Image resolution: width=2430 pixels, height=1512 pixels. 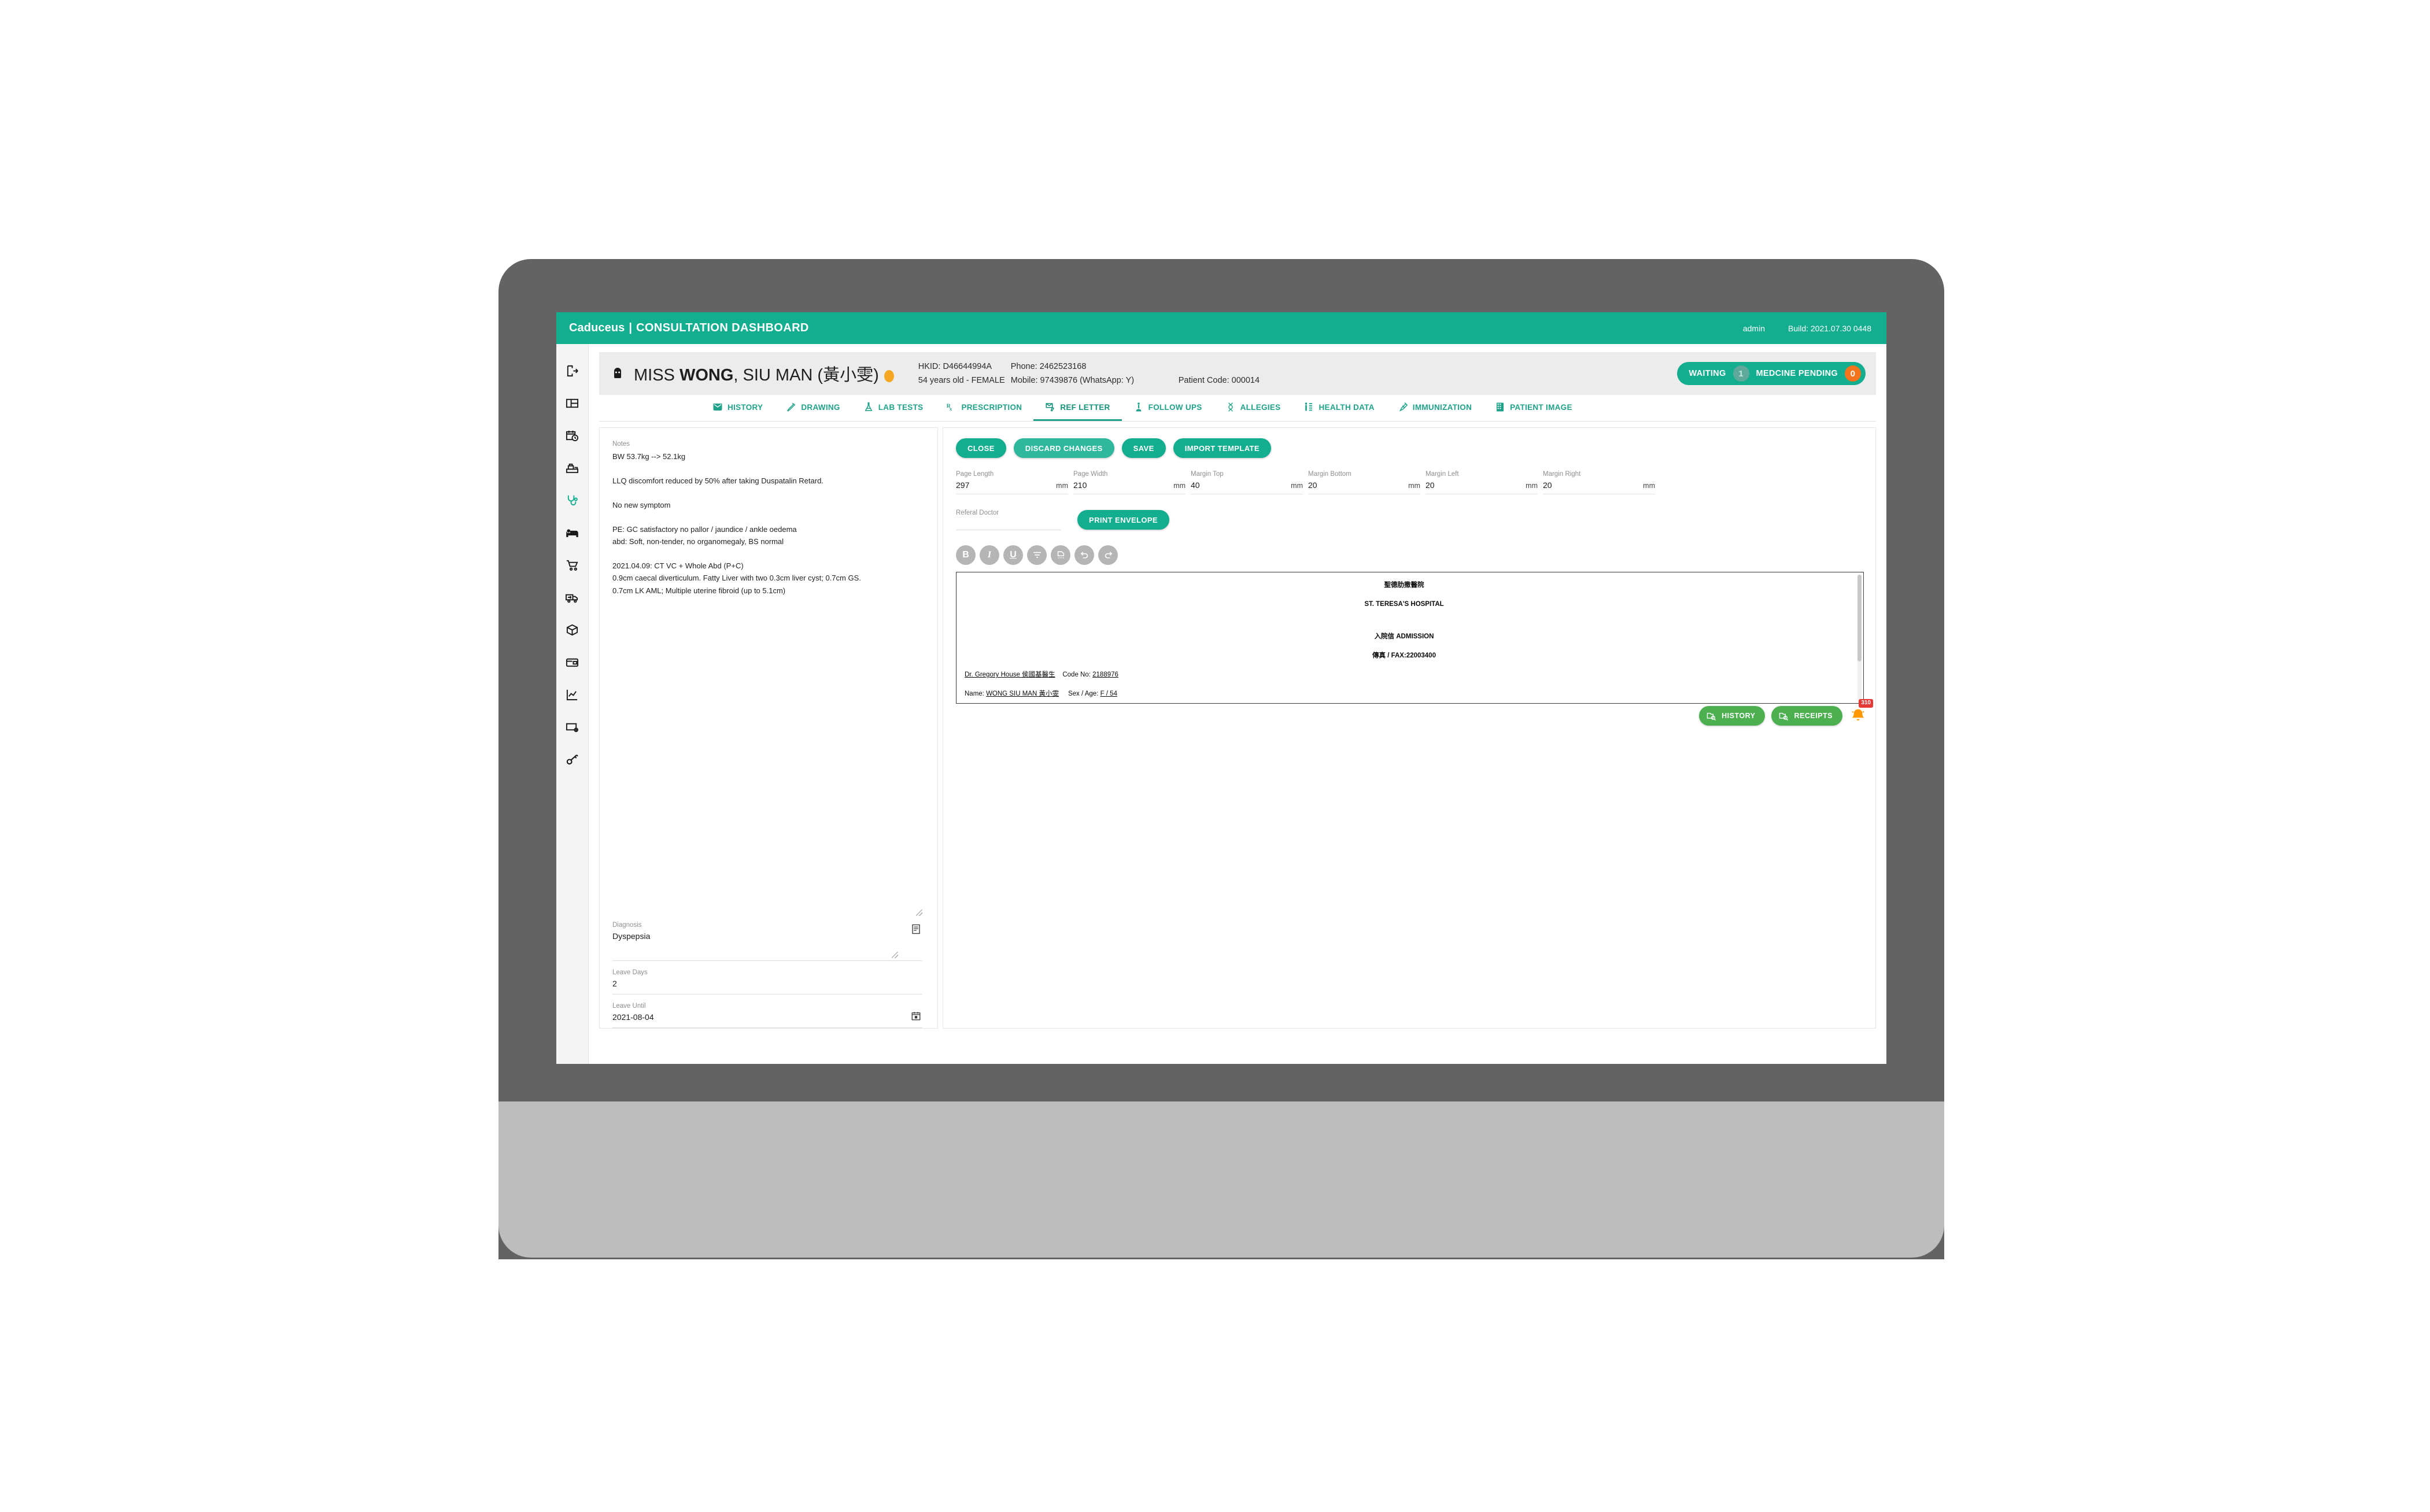 What do you see at coordinates (1410, 555) in the screenshot?
I see `rich-text-toolbar: B I U` at bounding box center [1410, 555].